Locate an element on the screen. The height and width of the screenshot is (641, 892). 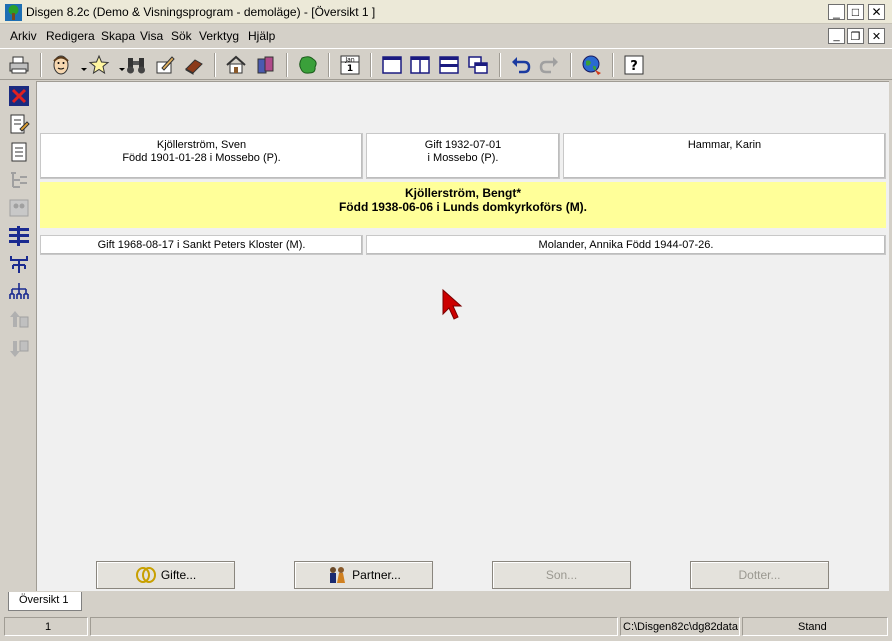
tab-label: Översikt 1 is located at coordinates (44, 600).